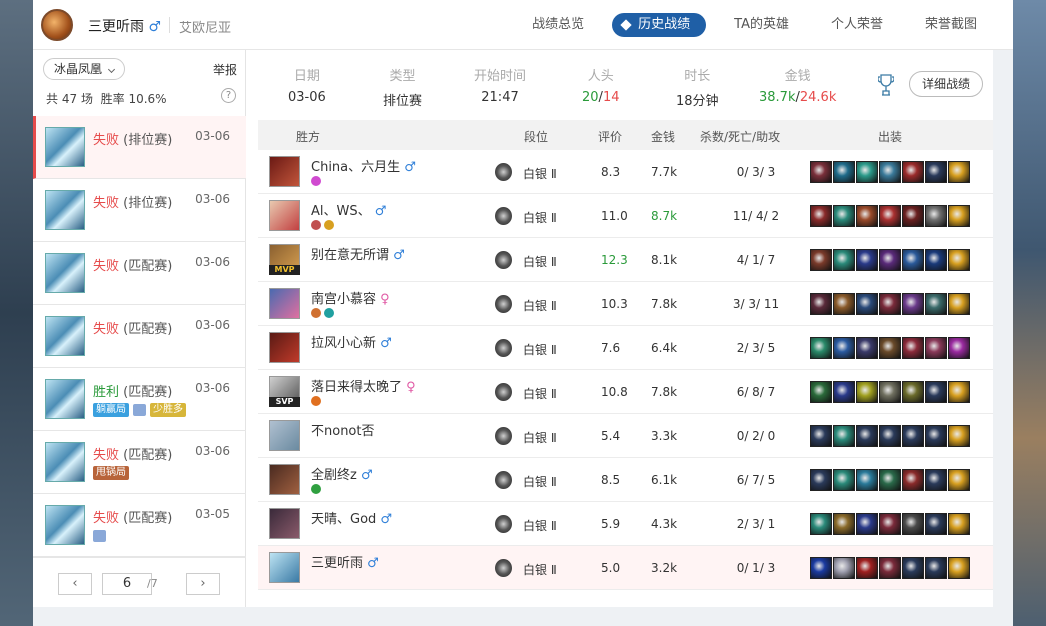 The height and width of the screenshot is (626, 1046). Describe the element at coordinates (228, 95) in the screenshot. I see `help-icon: ?` at that location.